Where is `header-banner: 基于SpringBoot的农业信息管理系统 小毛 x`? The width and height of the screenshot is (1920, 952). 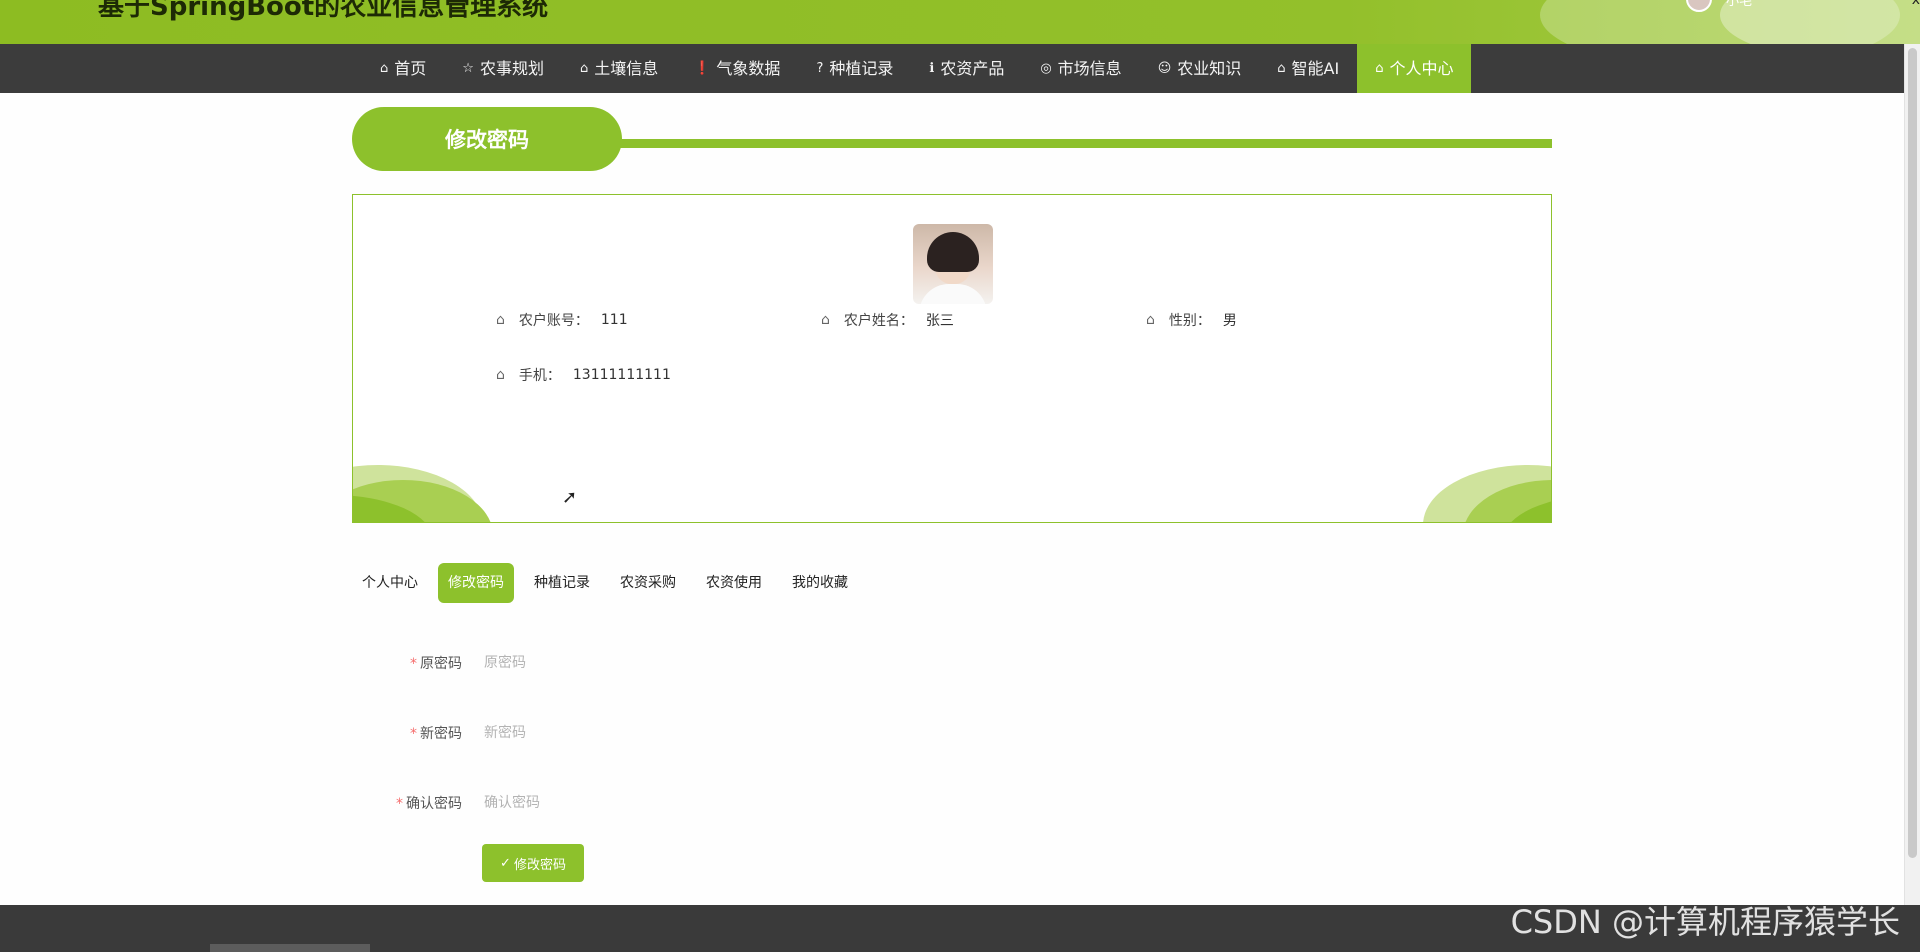 header-banner: 基于SpringBoot的农业信息管理系统 小毛 x is located at coordinates (960, 22).